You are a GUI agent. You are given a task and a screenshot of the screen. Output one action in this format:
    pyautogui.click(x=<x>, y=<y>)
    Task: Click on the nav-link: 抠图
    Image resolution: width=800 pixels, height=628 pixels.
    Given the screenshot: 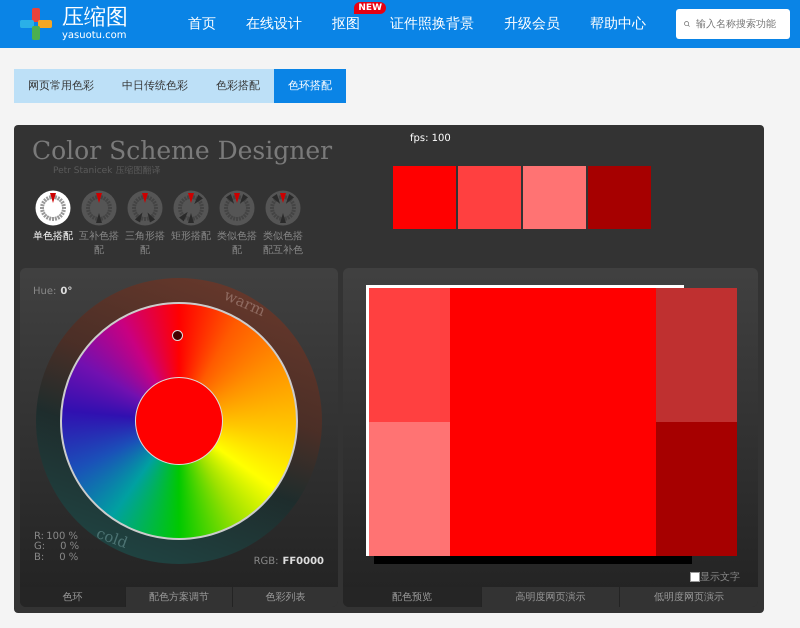 What is the action you would take?
    pyautogui.click(x=346, y=24)
    